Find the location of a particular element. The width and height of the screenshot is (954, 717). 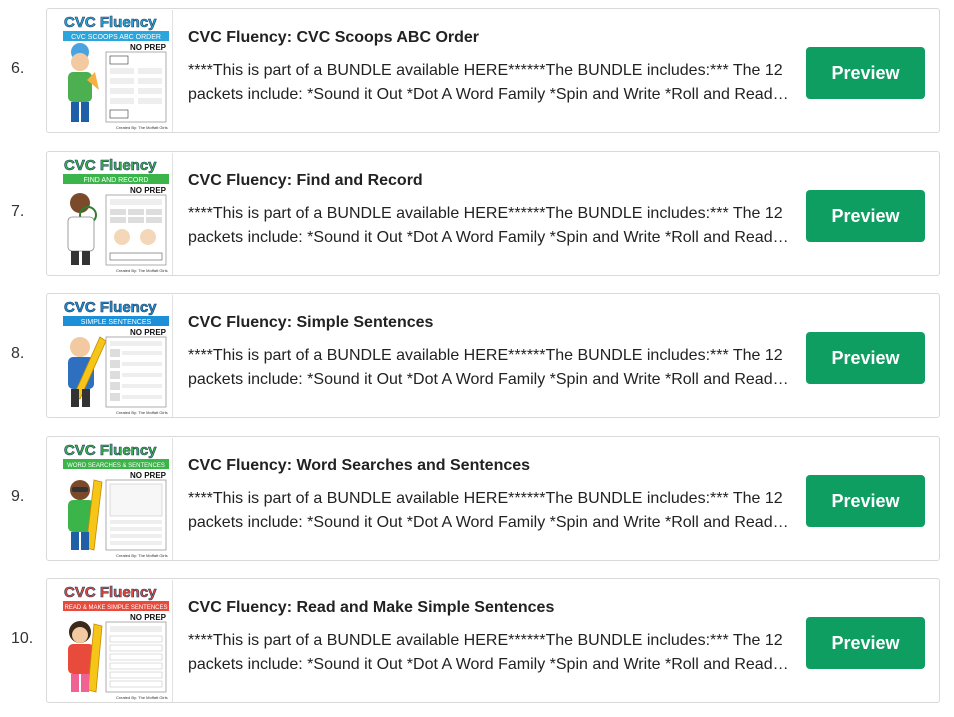

product-title: CVC Fluency: Simple Sentences is located at coordinates (310, 323).